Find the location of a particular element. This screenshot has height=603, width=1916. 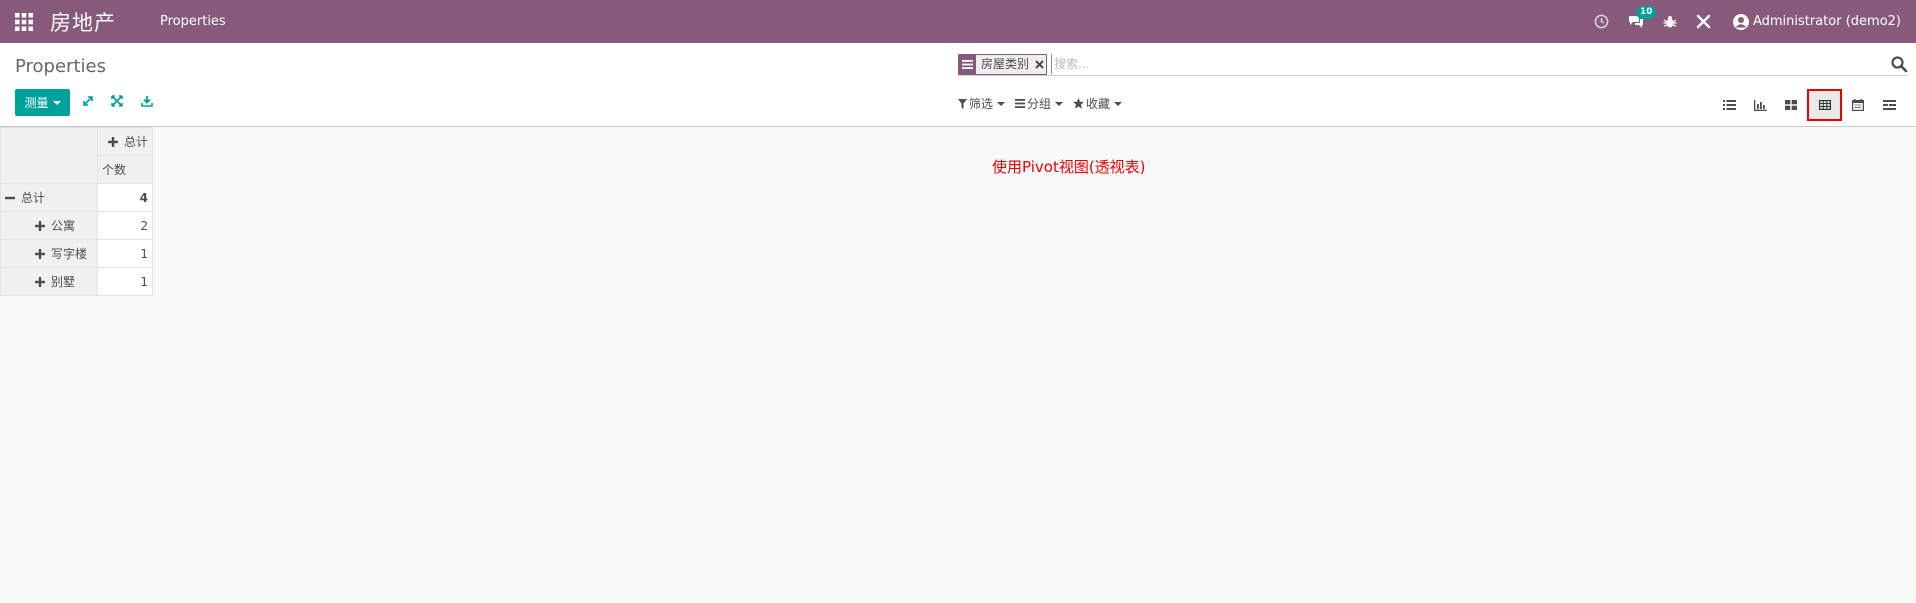

pivot-row-office: 写字楼 is located at coordinates (49, 253).